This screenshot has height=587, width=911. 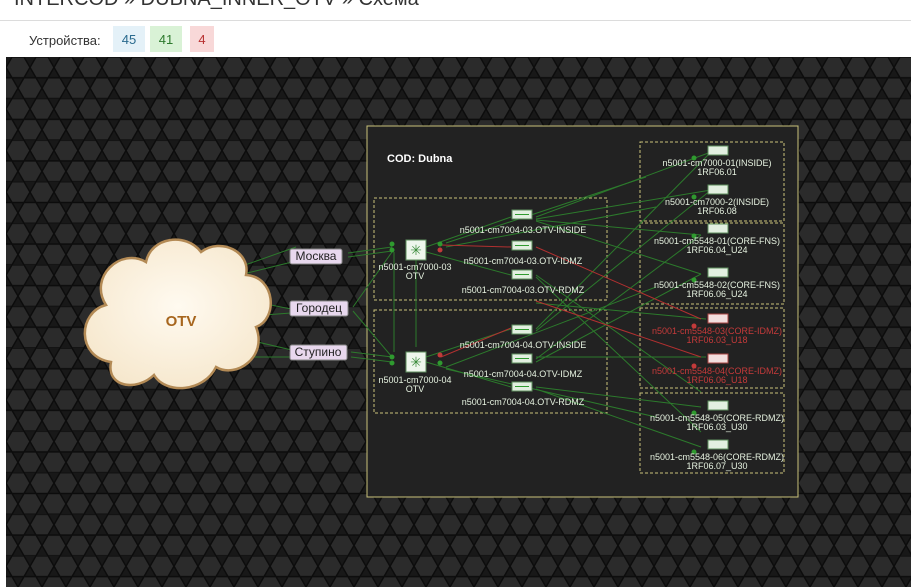 I want to click on mid-device-label: n5001-cm7004-04.OTV-IDMZ, so click(x=523, y=374).